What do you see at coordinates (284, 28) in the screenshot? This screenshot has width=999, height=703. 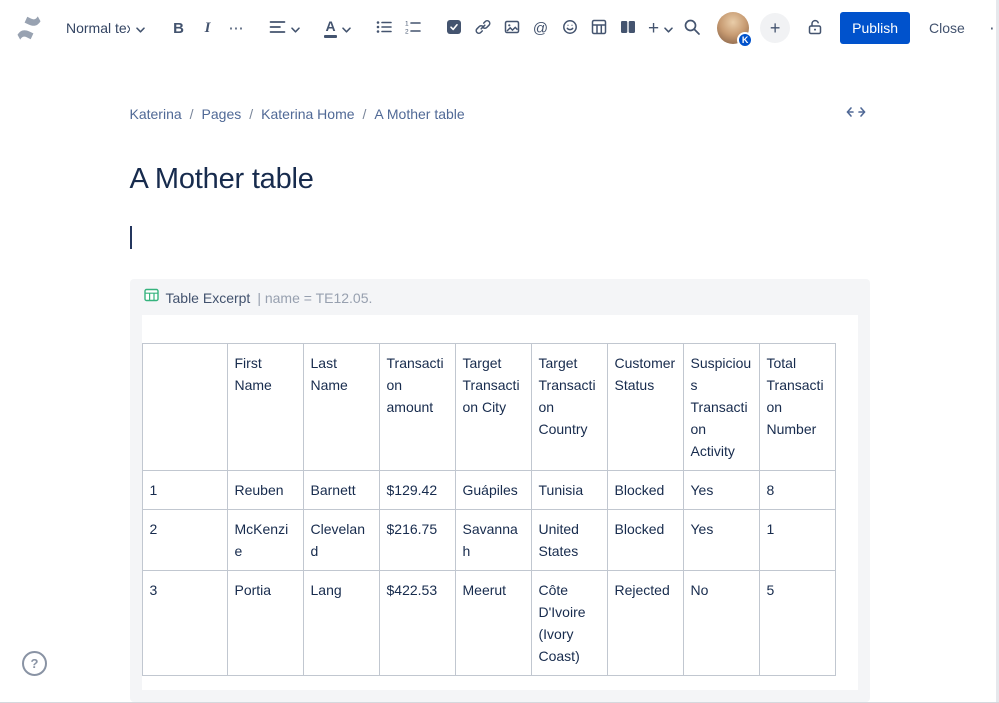 I see `alignment-button` at bounding box center [284, 28].